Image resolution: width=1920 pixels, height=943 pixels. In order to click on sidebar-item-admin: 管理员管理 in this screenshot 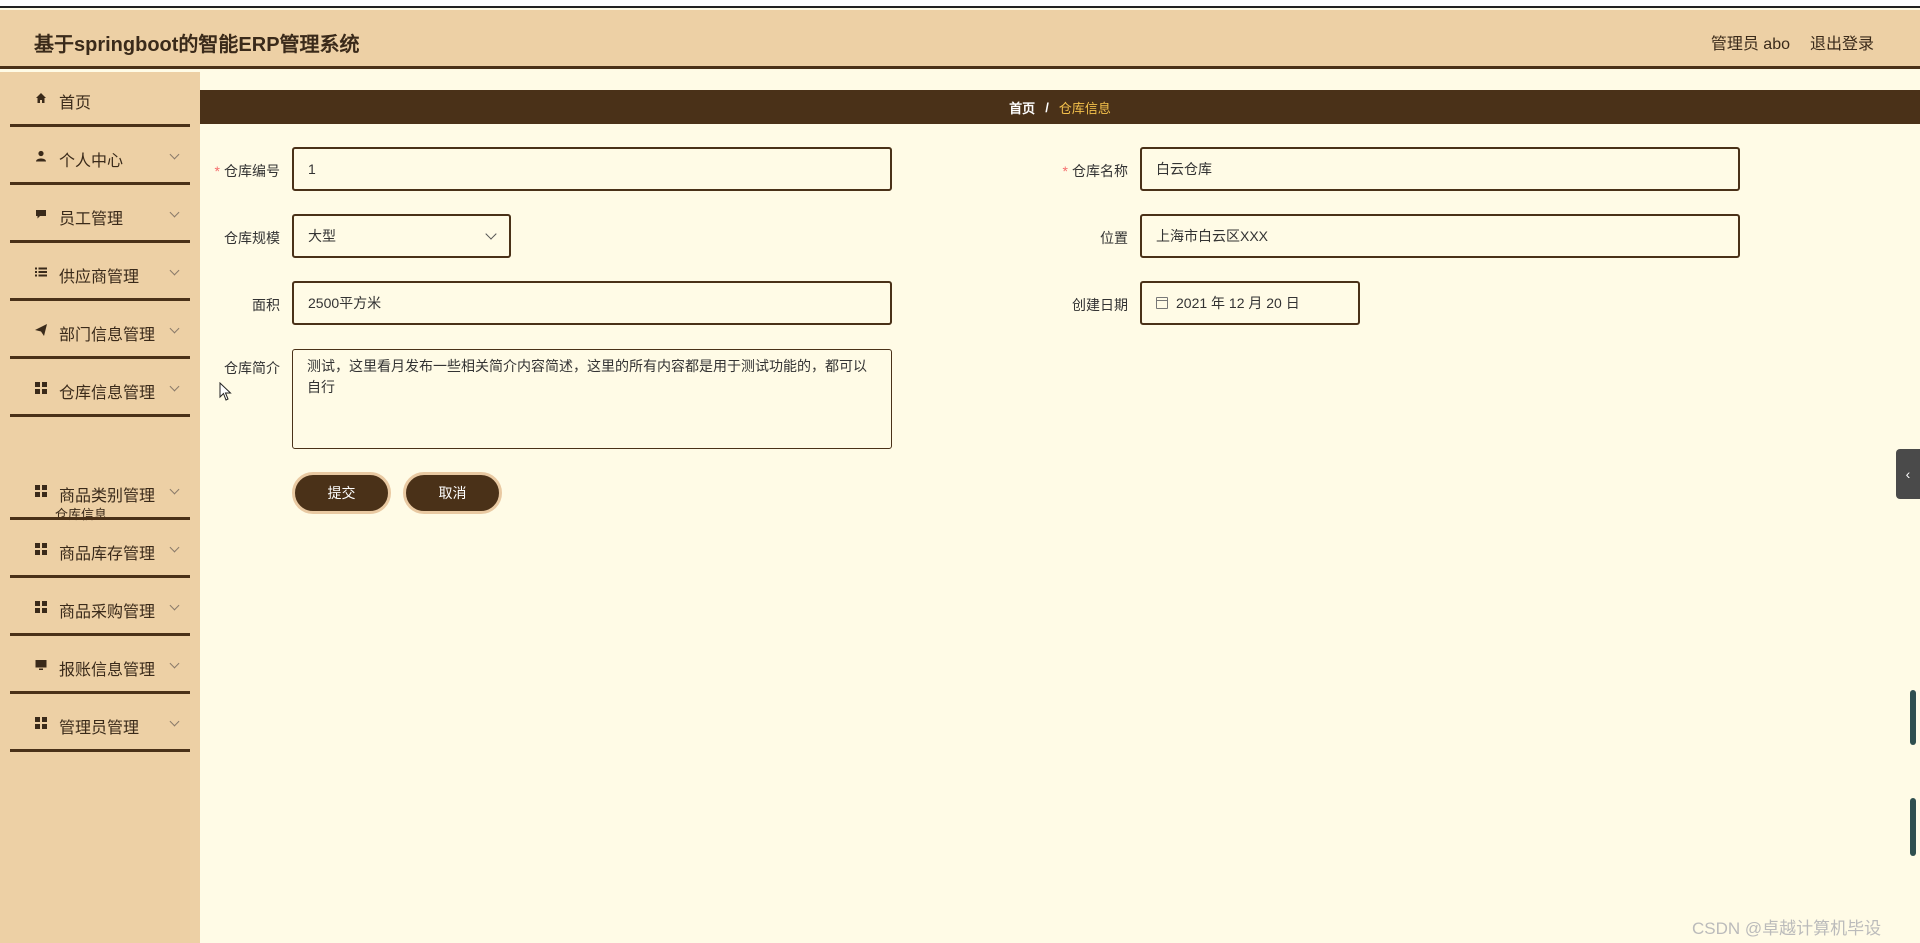, I will do `click(100, 724)`.